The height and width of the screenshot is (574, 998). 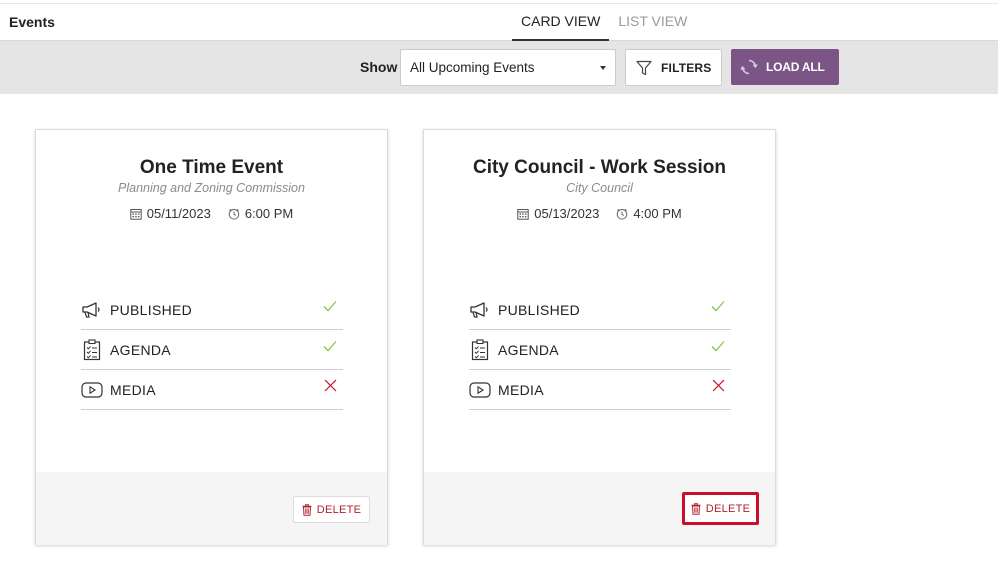 What do you see at coordinates (32, 22) in the screenshot?
I see `page-title: Events` at bounding box center [32, 22].